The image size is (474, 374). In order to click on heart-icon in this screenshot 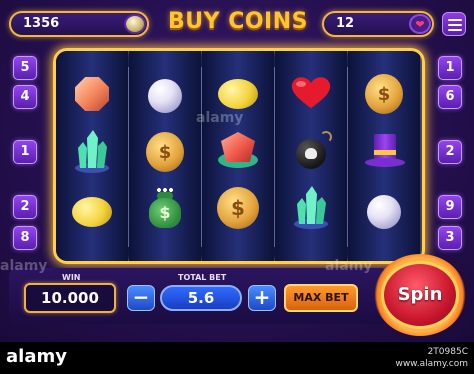, I will do `click(311, 92)`.